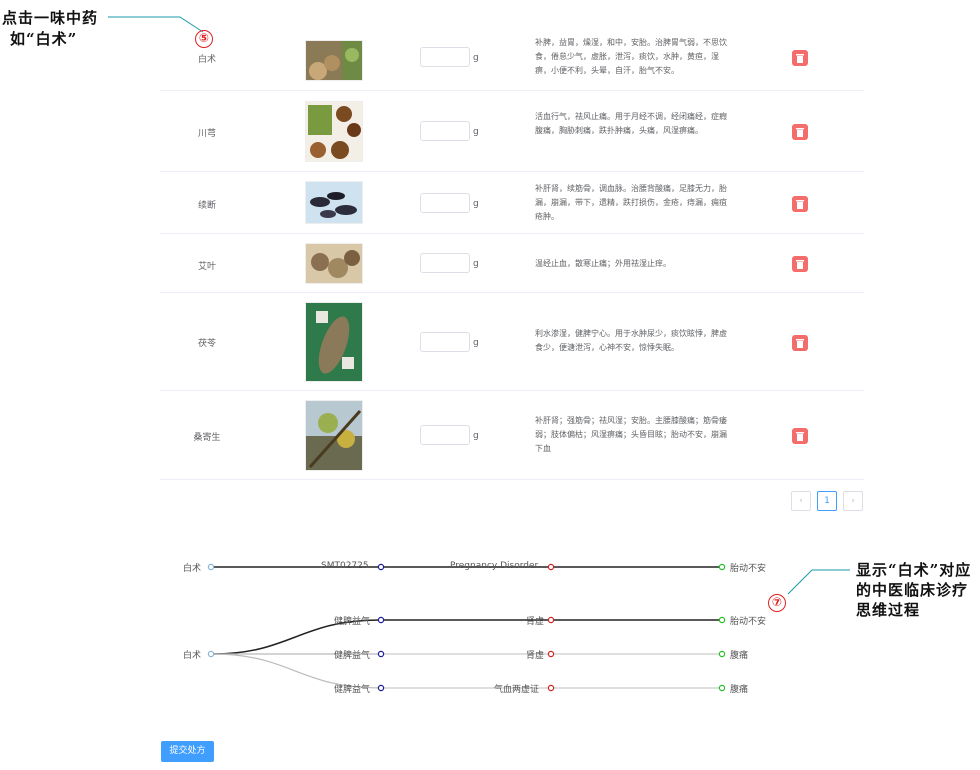 This screenshot has width=980, height=770. Describe the element at coordinates (187, 751) in the screenshot. I see `submit-prescription-button: 提交处方` at that location.